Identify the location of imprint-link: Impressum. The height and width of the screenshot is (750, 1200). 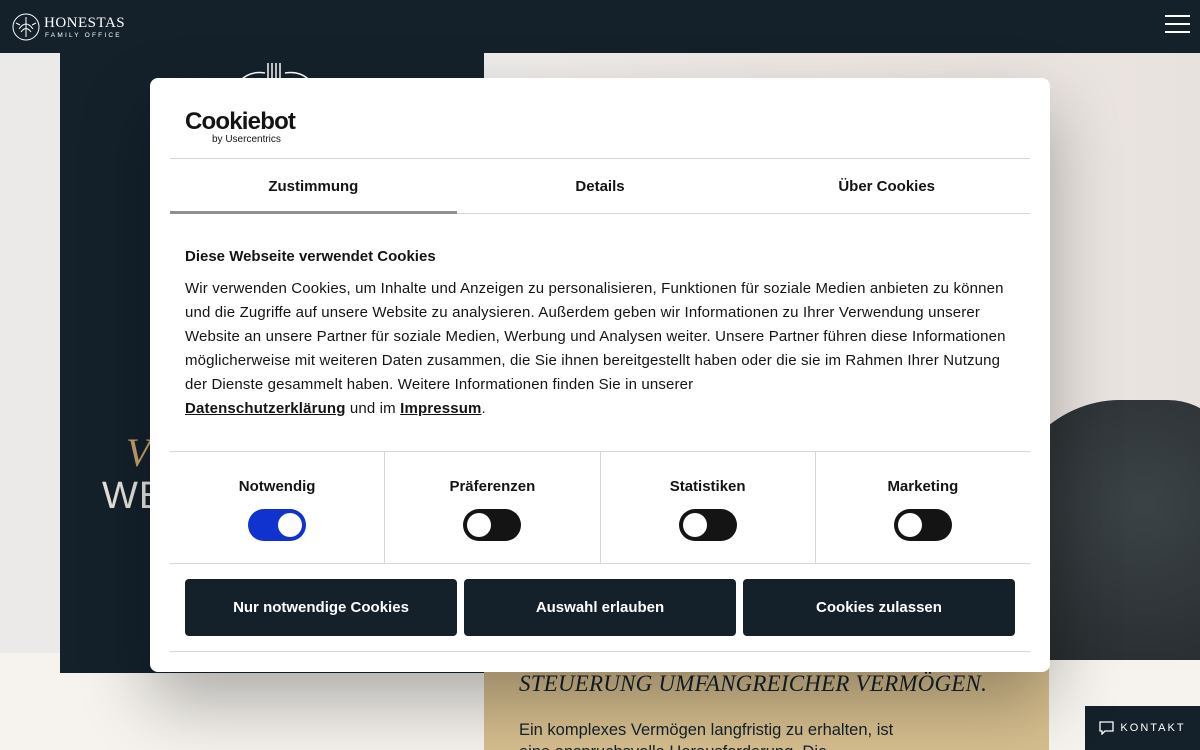
(440, 408).